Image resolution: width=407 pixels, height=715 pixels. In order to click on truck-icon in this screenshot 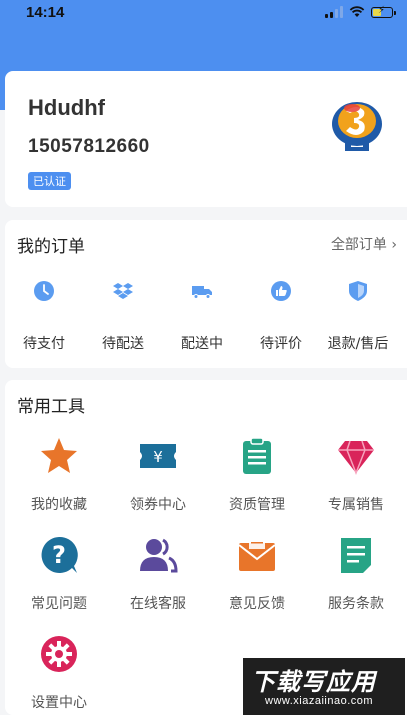, I will do `click(202, 292)`.